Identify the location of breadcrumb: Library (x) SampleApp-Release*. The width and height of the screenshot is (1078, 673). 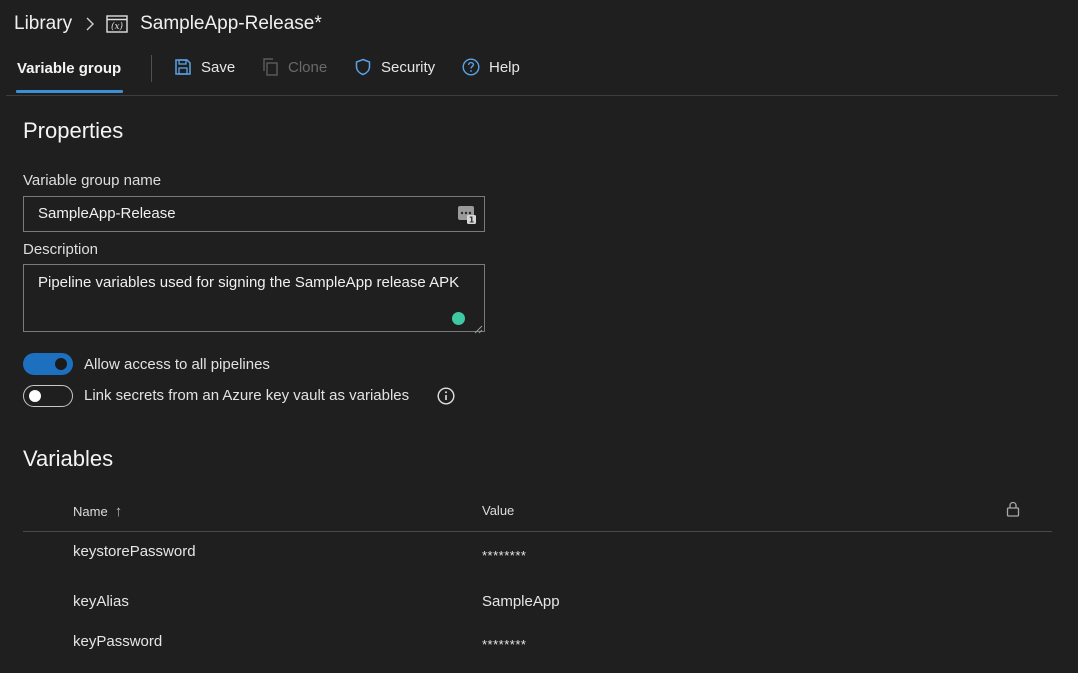
(168, 24).